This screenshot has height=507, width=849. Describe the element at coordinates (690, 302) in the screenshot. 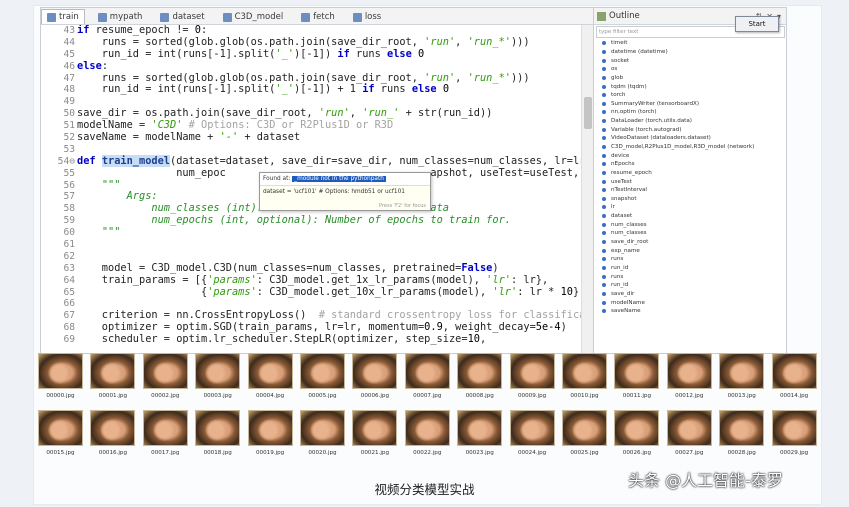

I see `outline-item: modelName` at that location.